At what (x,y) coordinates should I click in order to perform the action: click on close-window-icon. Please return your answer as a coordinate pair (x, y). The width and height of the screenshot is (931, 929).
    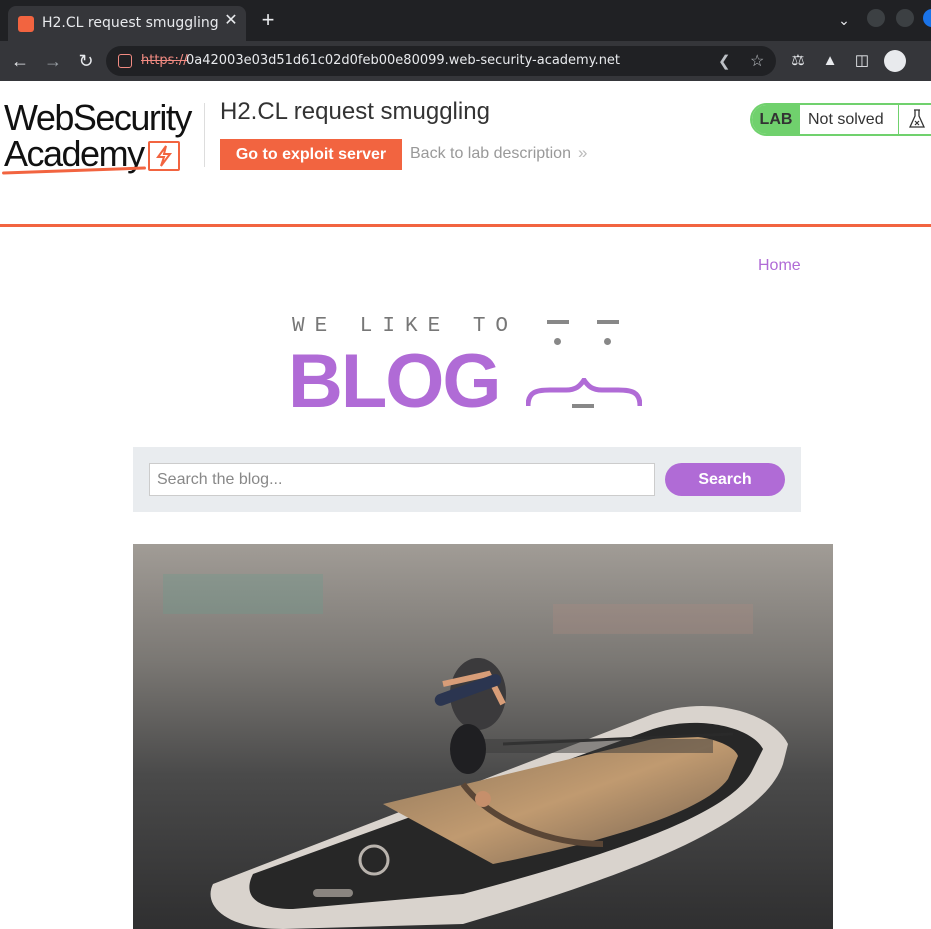
    Looking at the image, I should click on (927, 18).